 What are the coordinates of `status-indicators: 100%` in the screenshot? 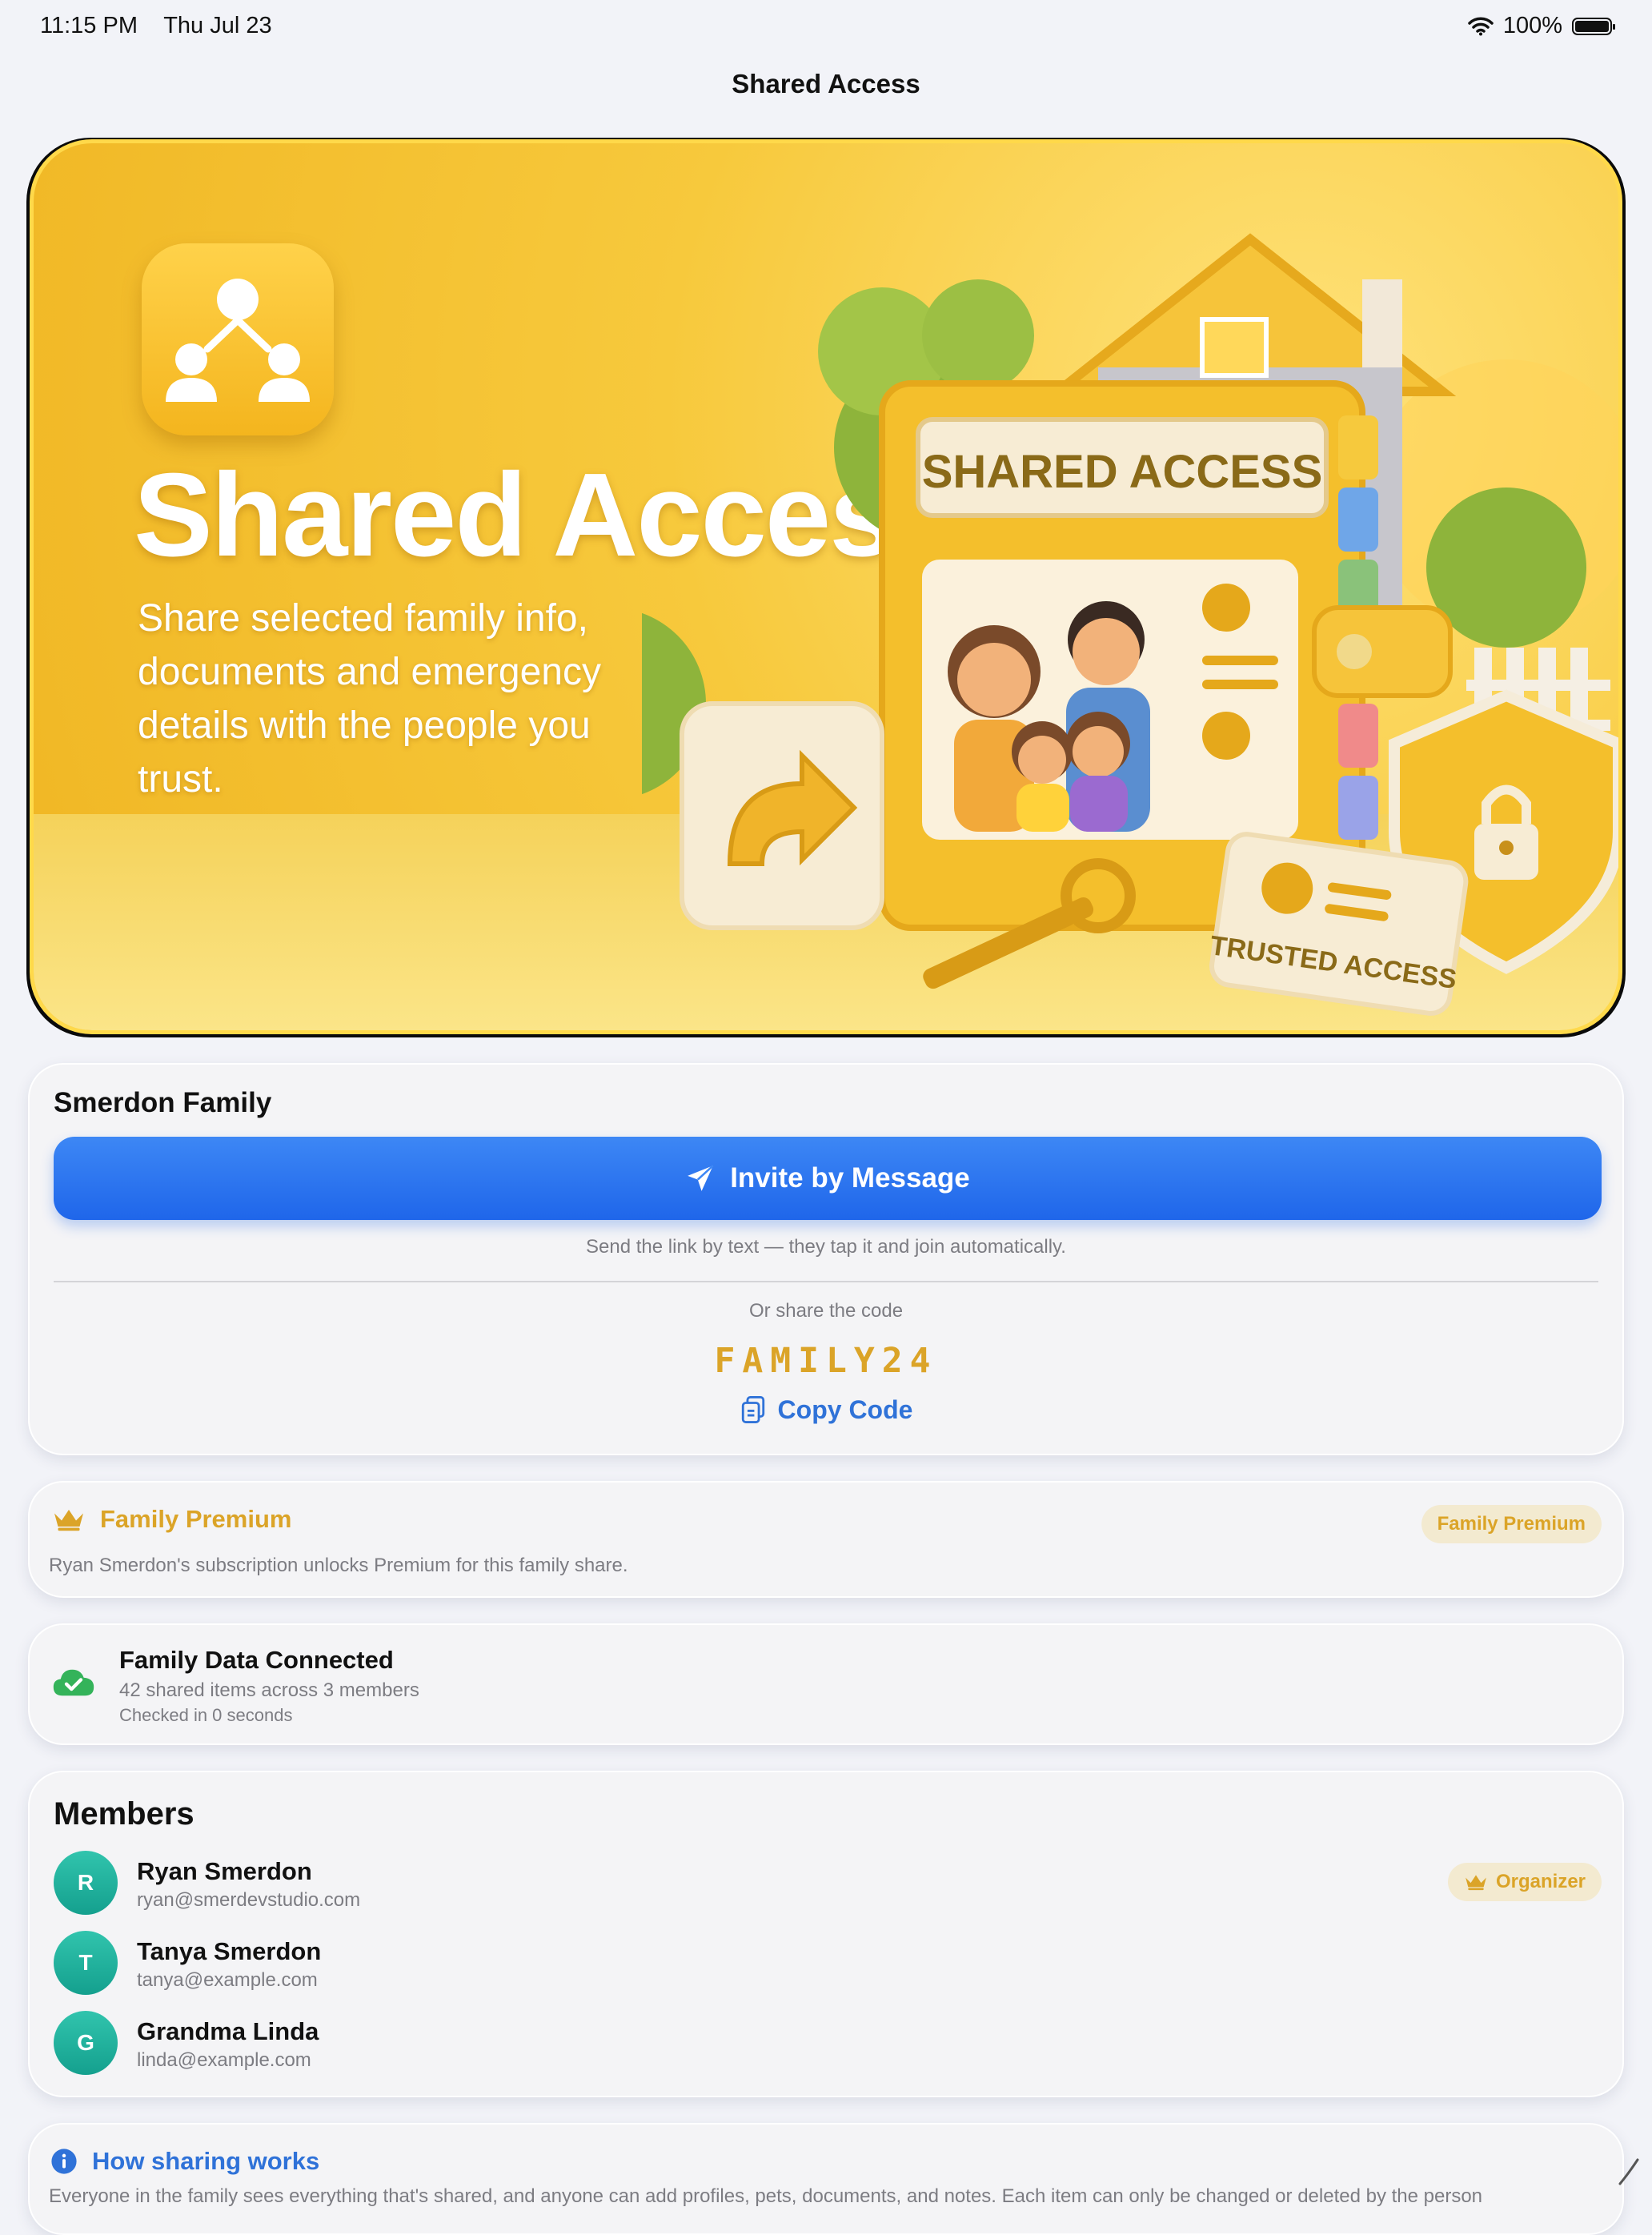 It's located at (1541, 26).